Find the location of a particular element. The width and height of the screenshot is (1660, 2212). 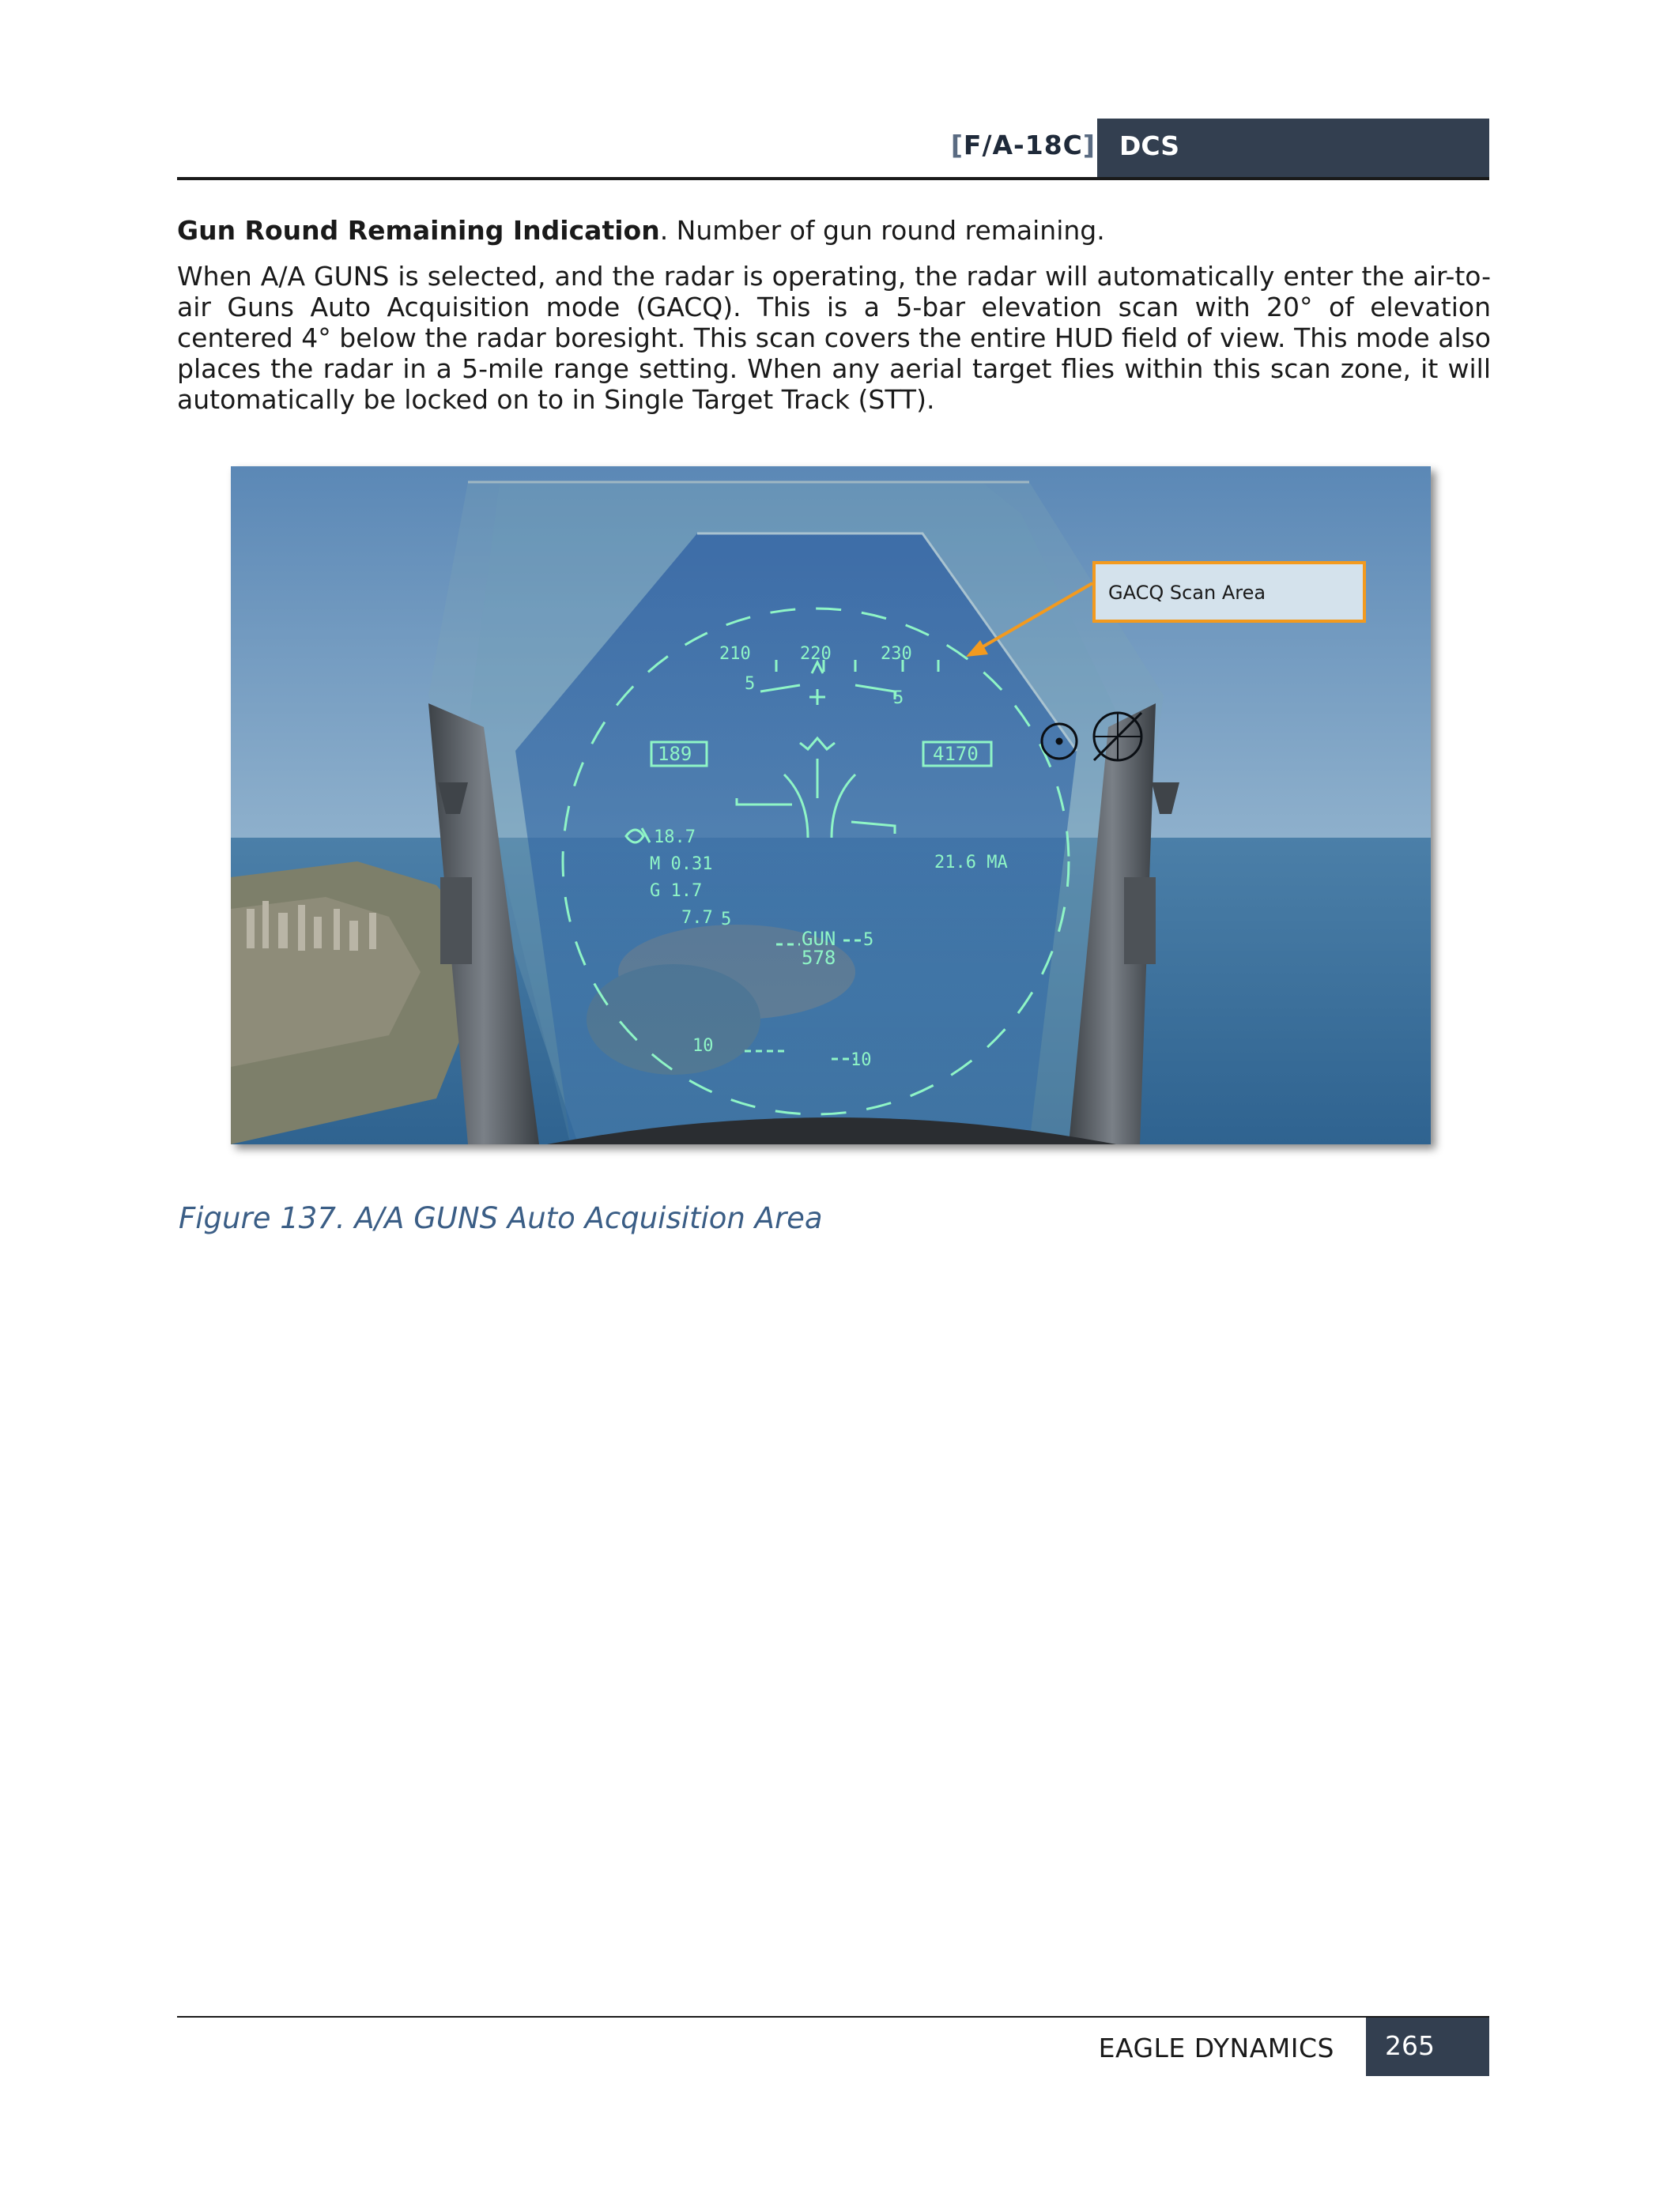

term-gun-round: Gun Round Remaining Indication is located at coordinates (418, 230).